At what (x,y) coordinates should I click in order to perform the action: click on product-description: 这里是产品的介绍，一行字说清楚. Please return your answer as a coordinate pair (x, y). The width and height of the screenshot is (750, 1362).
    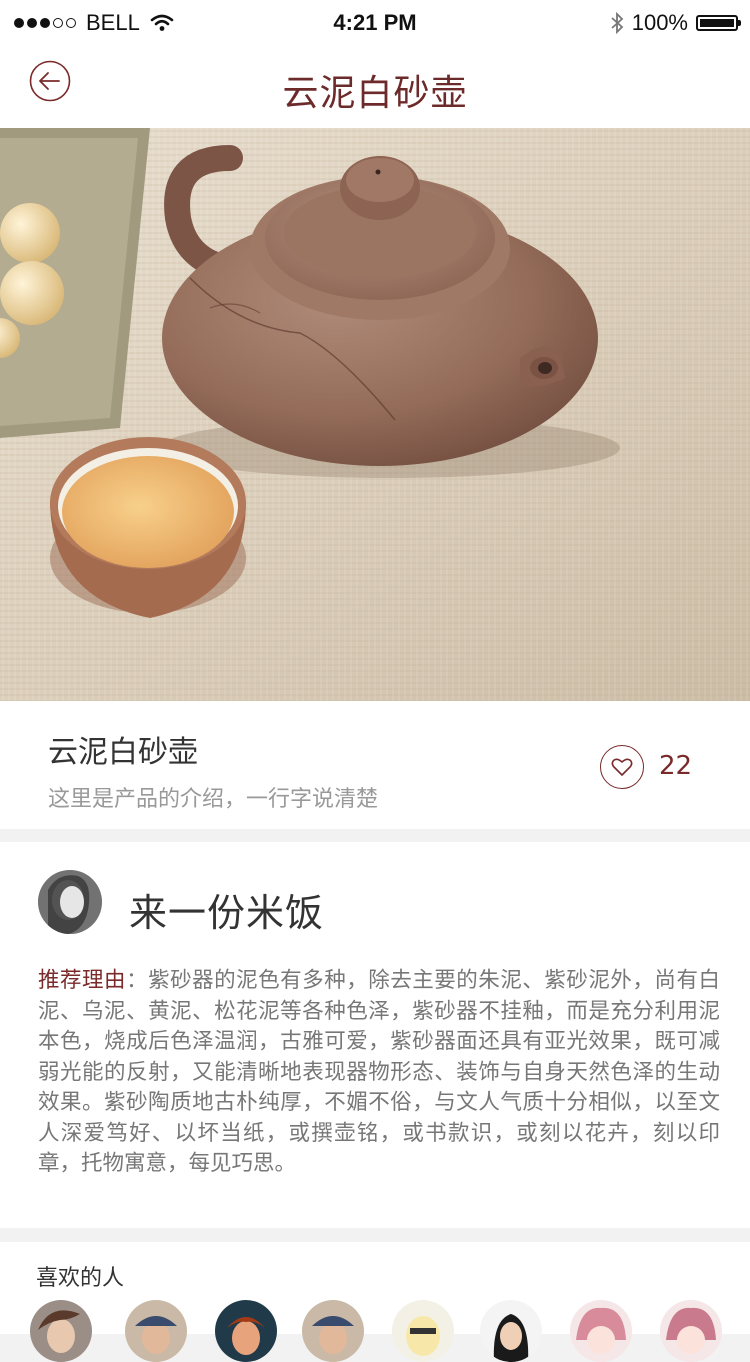
    Looking at the image, I should click on (213, 799).